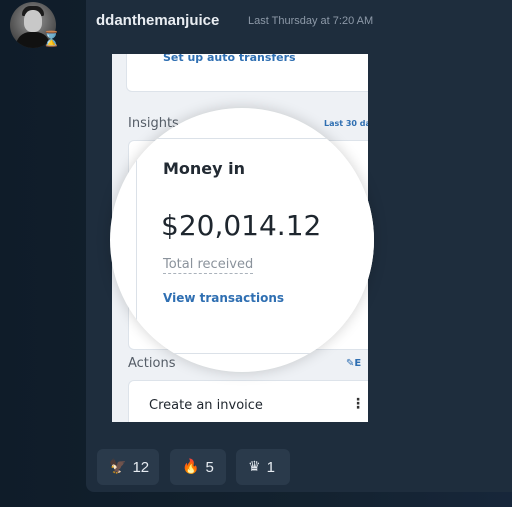 This screenshot has height=507, width=512. I want to click on money-in-subtitle: Total received, so click(208, 265).